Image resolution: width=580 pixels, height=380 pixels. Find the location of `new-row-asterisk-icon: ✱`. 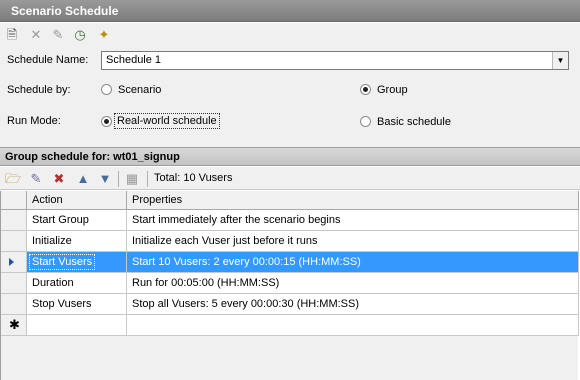

new-row-asterisk-icon: ✱ is located at coordinates (14, 324).